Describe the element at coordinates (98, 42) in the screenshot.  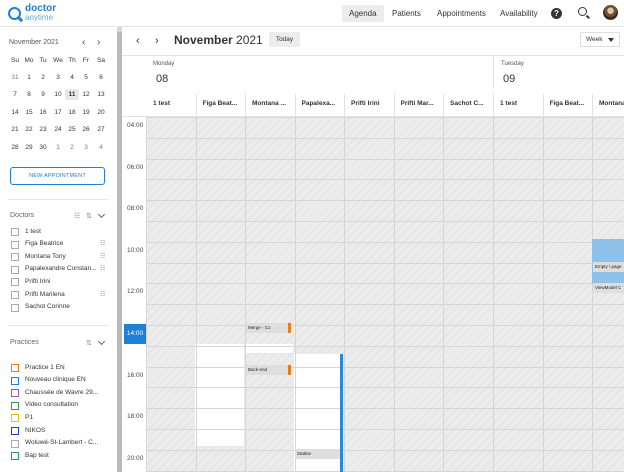
I see `mini-calendar-next-icon: ›` at that location.